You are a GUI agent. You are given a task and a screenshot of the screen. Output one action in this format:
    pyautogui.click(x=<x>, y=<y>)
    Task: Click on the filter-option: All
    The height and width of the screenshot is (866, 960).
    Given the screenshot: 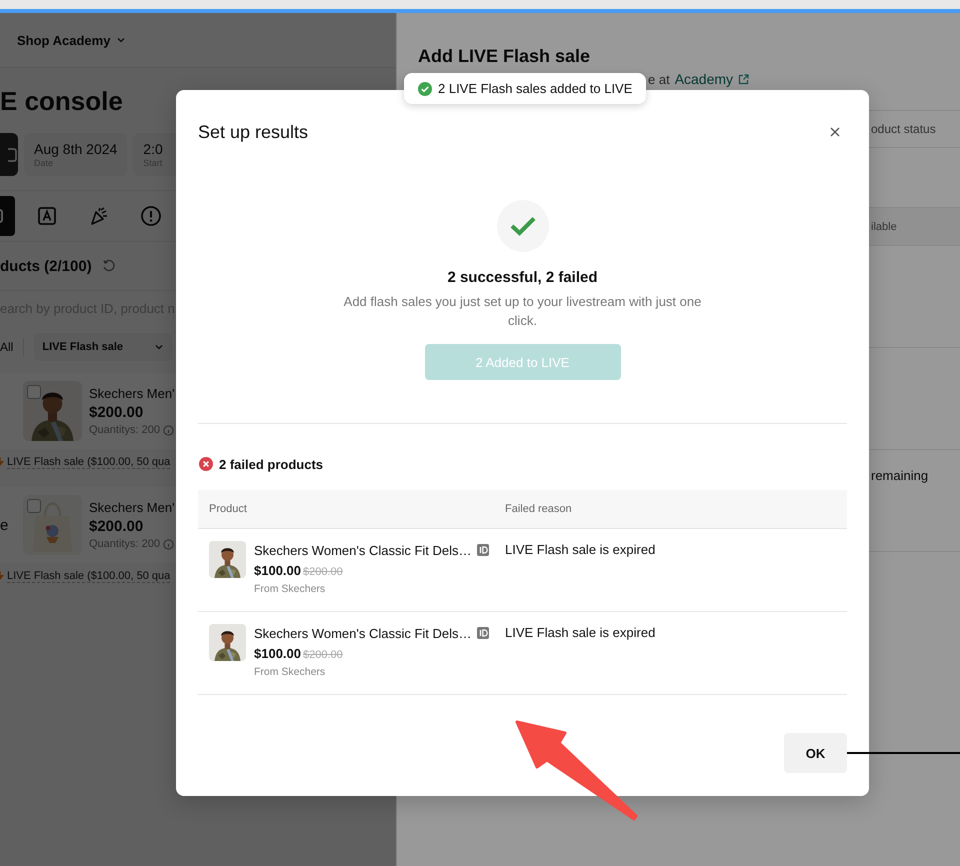 What is the action you would take?
    pyautogui.click(x=7, y=347)
    